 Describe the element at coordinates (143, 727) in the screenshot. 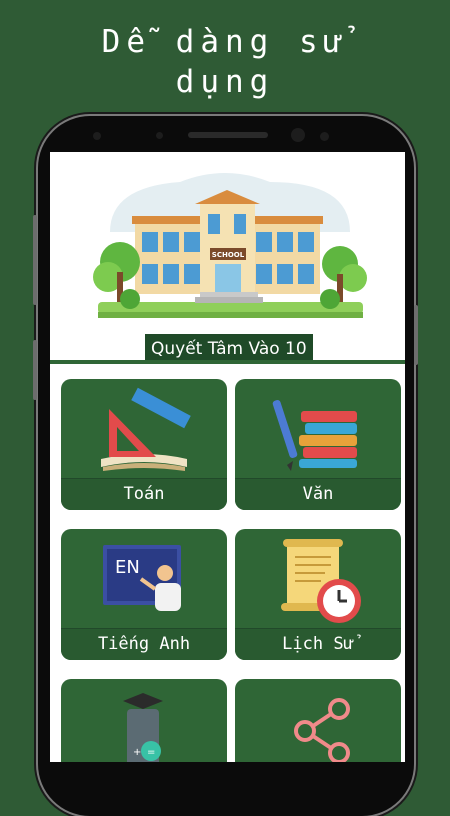

I see `calculator-grad-cap-icon: + =` at that location.